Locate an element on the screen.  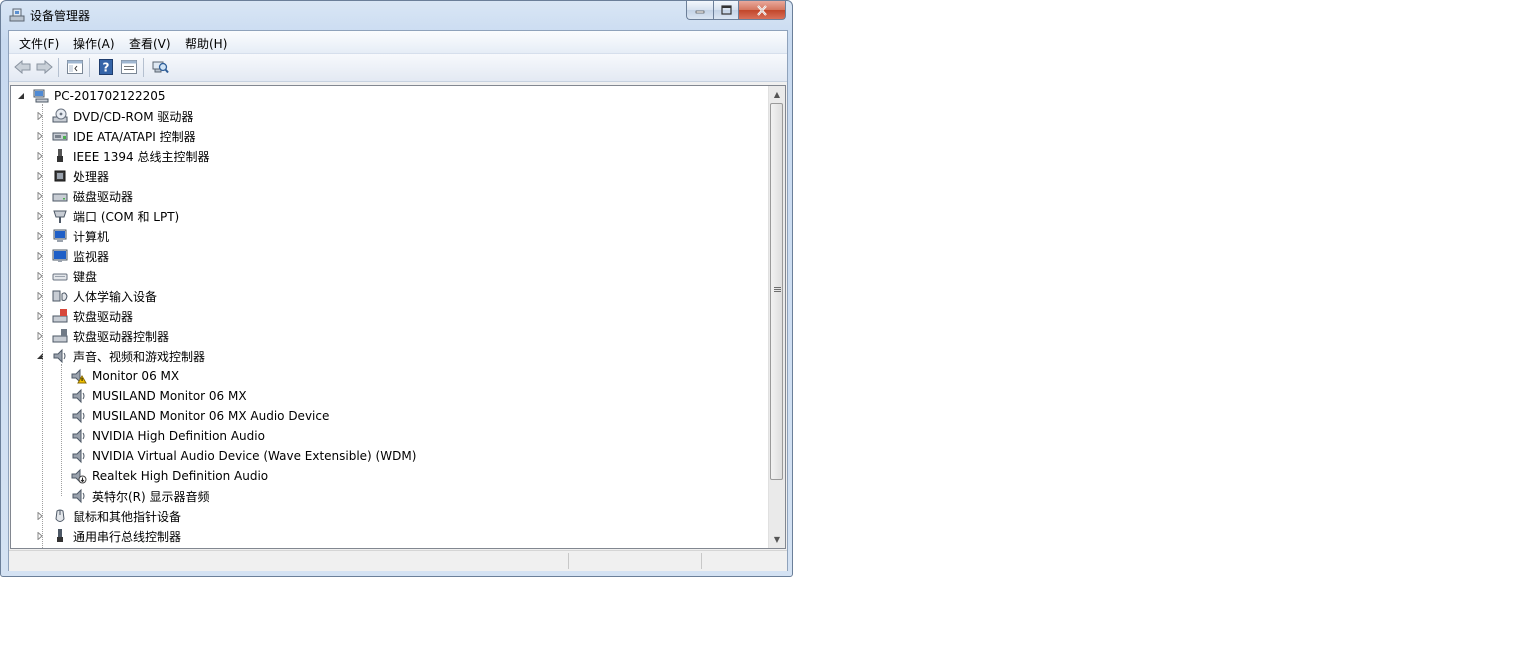
forward-icon is located at coordinates (44, 67).